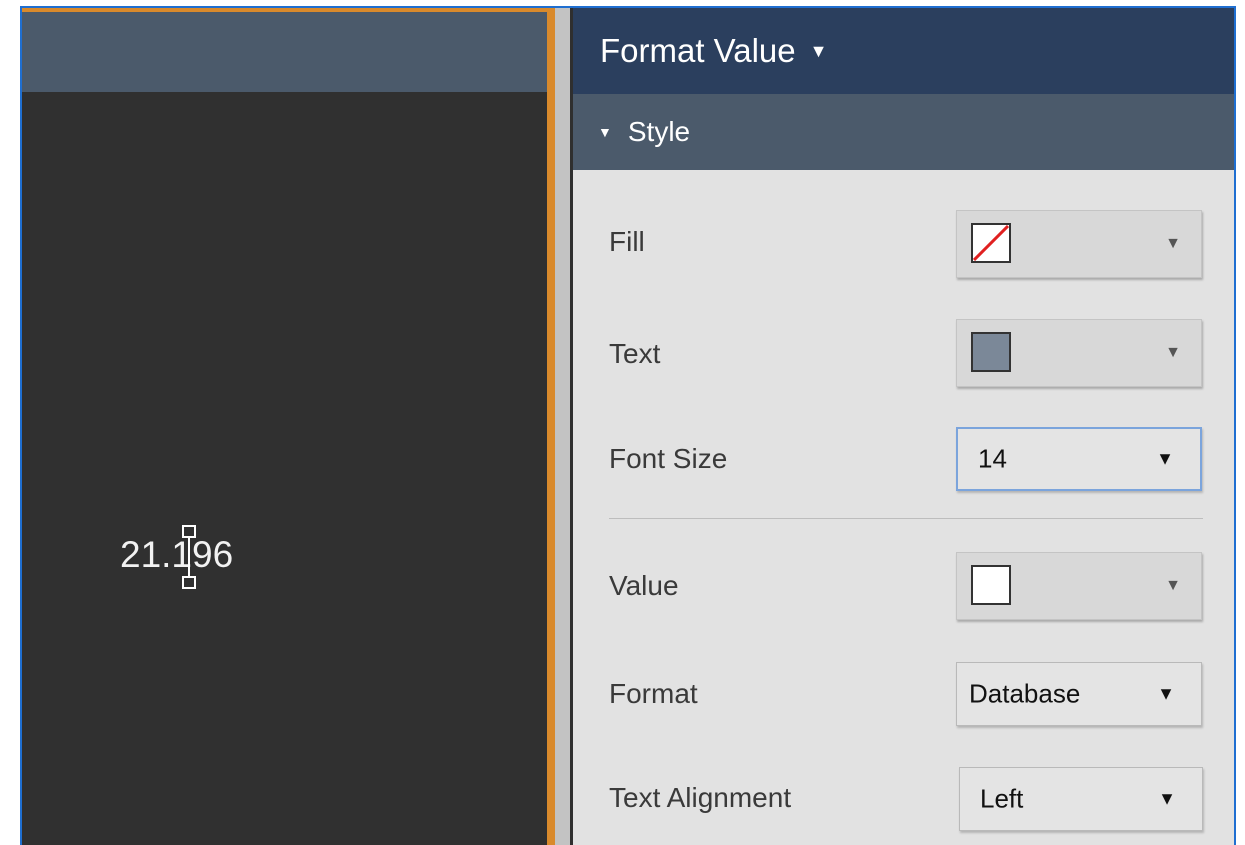  What do you see at coordinates (1079, 244) in the screenshot?
I see `fill-color-picker: ▼` at bounding box center [1079, 244].